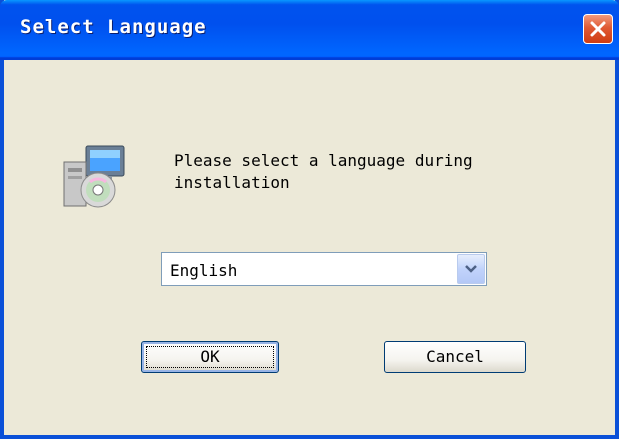 Image resolution: width=619 pixels, height=439 pixels. I want to click on cancel-button-label: Cancel, so click(455, 356).